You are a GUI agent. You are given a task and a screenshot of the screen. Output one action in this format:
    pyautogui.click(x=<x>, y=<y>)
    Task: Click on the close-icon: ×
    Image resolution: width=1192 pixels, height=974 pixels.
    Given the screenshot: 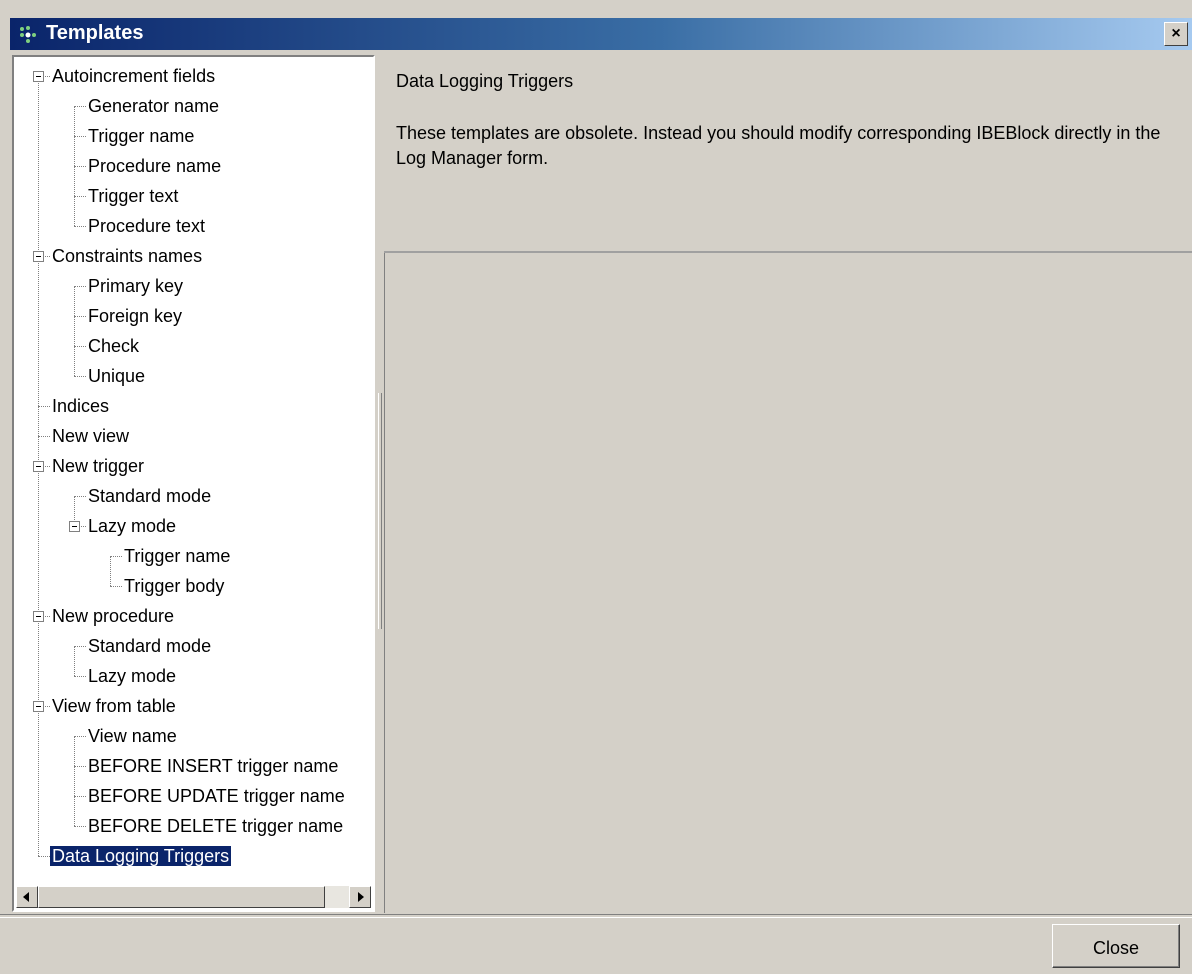 What is the action you would take?
    pyautogui.click(x=1176, y=34)
    